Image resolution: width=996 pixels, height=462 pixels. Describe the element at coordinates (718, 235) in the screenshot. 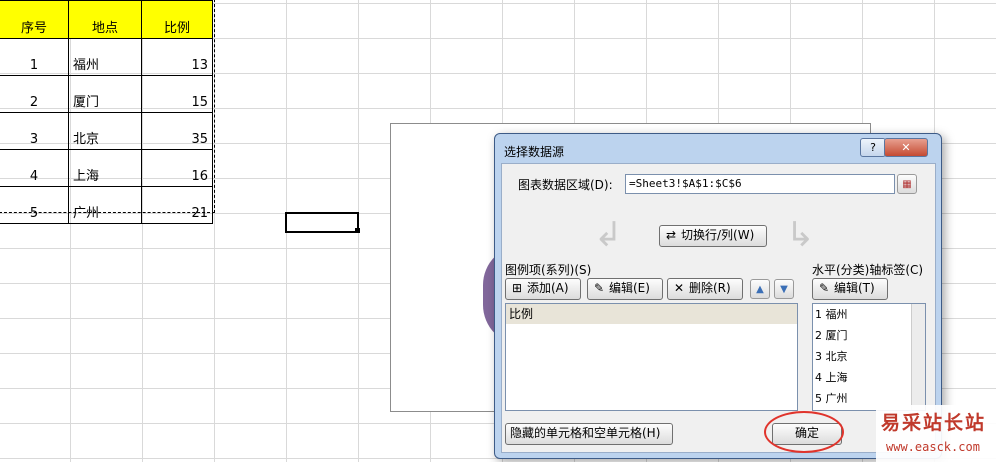

I see `switch-row-column-label: 切换行/列(W)` at that location.